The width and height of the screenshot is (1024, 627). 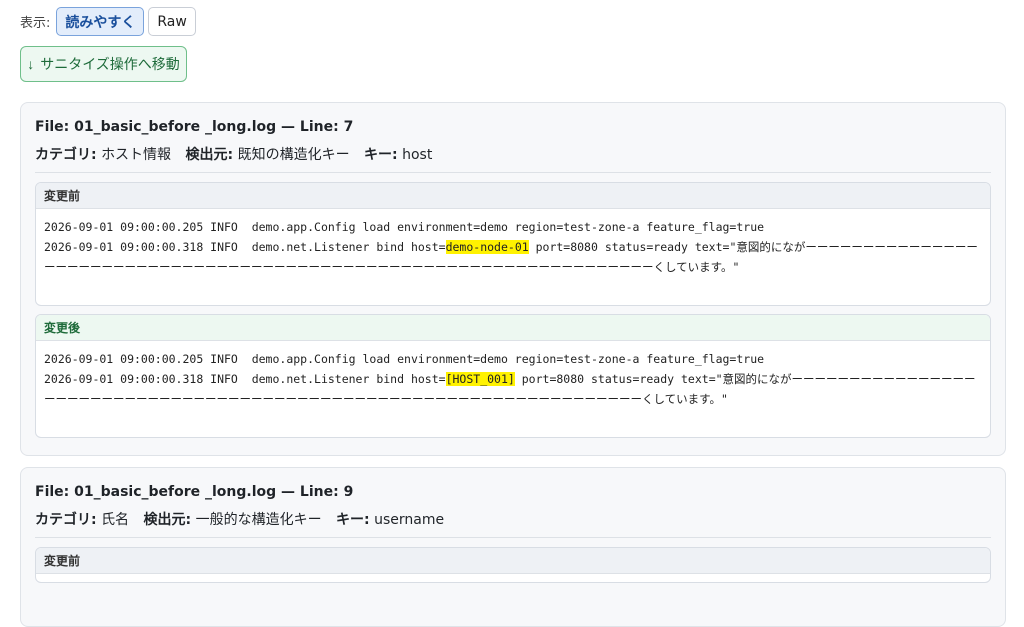 What do you see at coordinates (110, 64) in the screenshot?
I see `jump-to-sanitize-label: サニタイズ操作へ移動` at bounding box center [110, 64].